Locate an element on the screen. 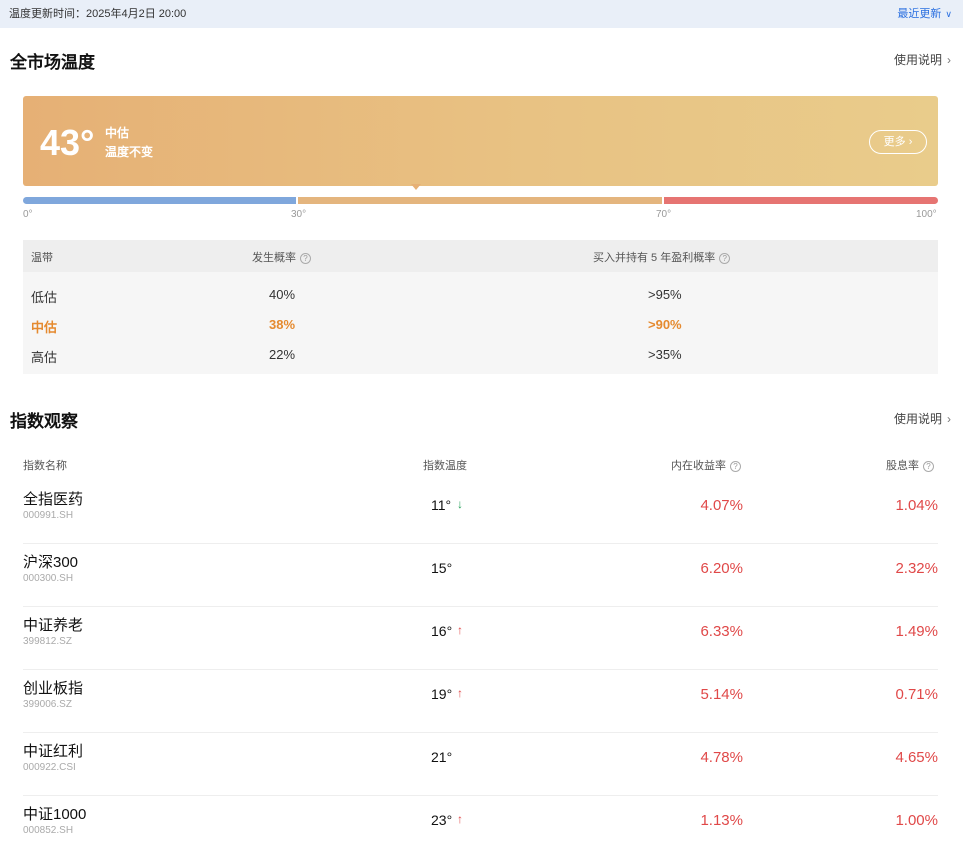 The width and height of the screenshot is (963, 842). market-help-link: 使用说明 › is located at coordinates (922, 59).